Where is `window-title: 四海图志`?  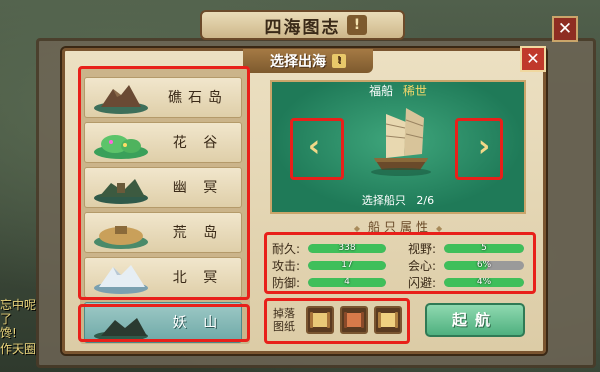 window-title: 四海图志 is located at coordinates (302, 27).